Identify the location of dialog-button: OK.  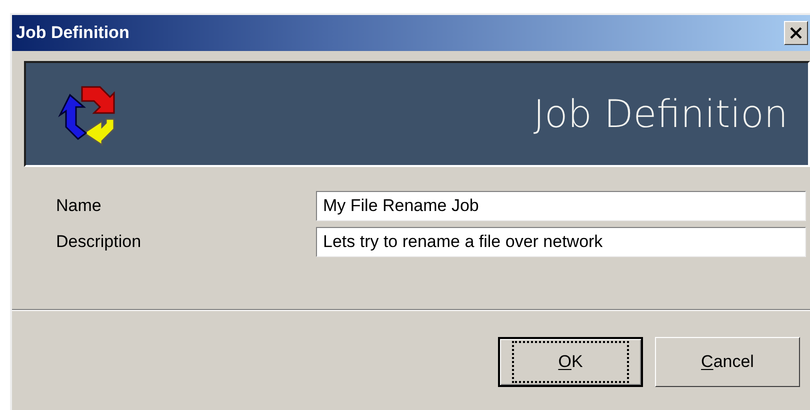
(570, 362).